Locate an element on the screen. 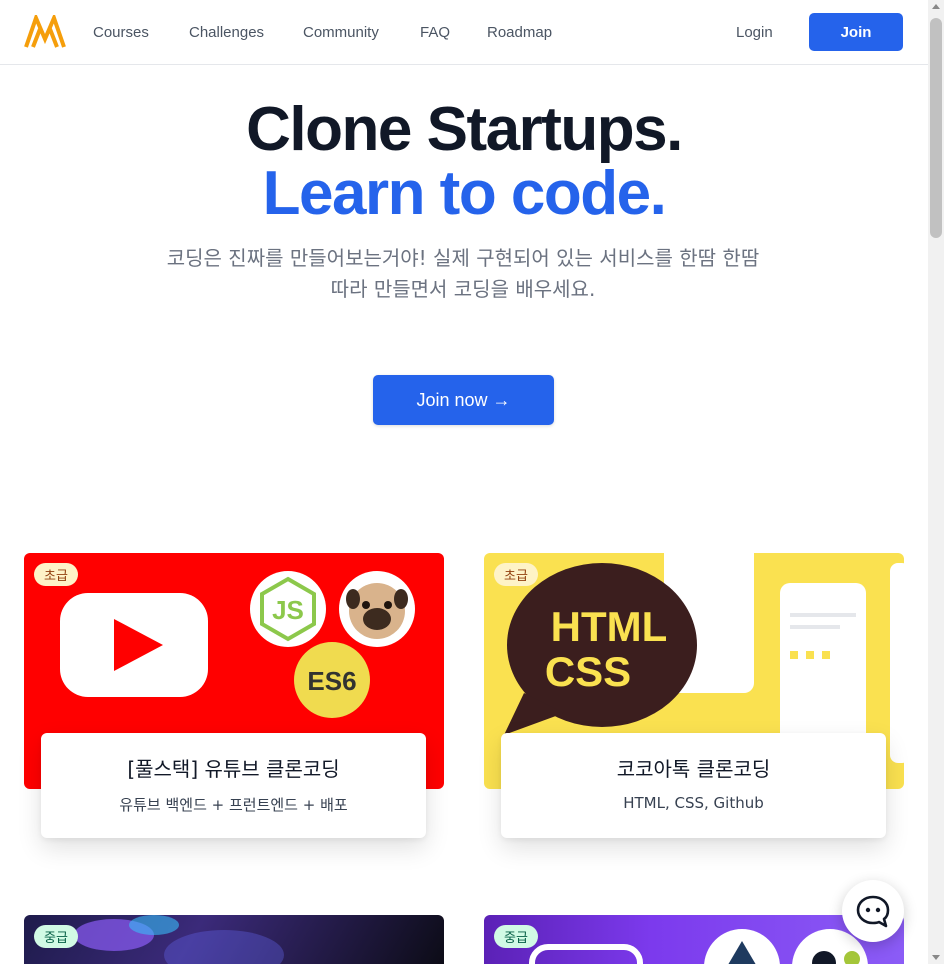  hero-title-line2: Learn to code. is located at coordinates (464, 193).